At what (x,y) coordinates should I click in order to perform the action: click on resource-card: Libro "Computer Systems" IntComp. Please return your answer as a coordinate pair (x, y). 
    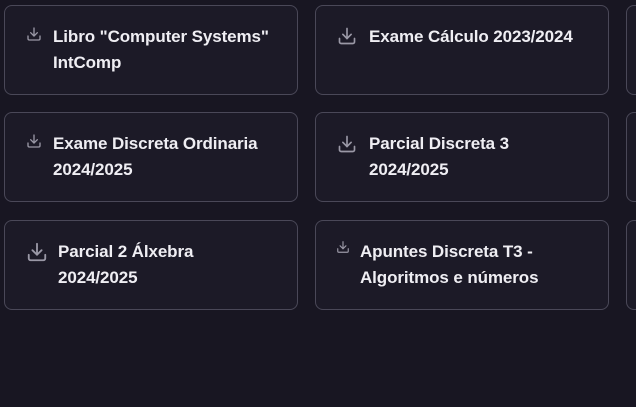
    Looking at the image, I should click on (151, 50).